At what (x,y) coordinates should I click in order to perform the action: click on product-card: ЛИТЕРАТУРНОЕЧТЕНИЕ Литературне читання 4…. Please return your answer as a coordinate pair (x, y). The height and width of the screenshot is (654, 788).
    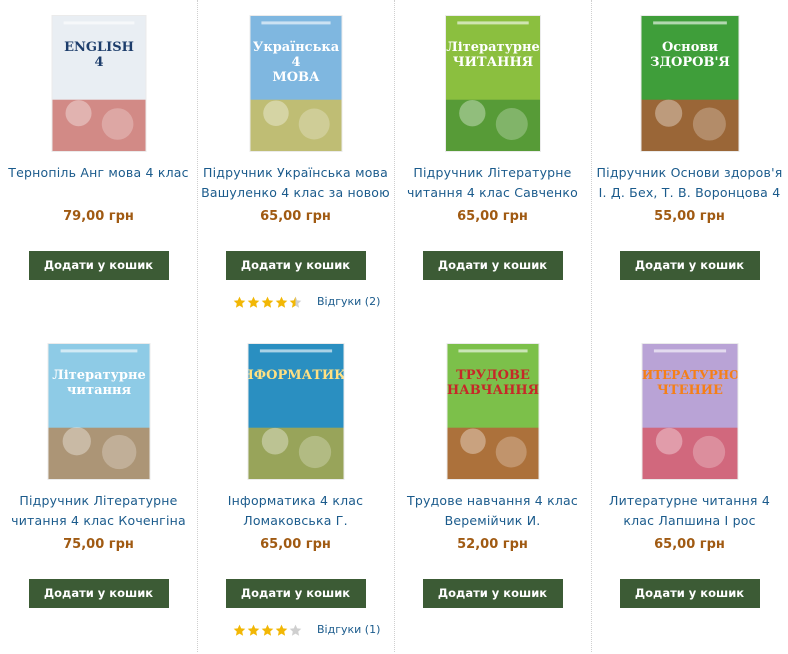
    Looking at the image, I should click on (689, 491).